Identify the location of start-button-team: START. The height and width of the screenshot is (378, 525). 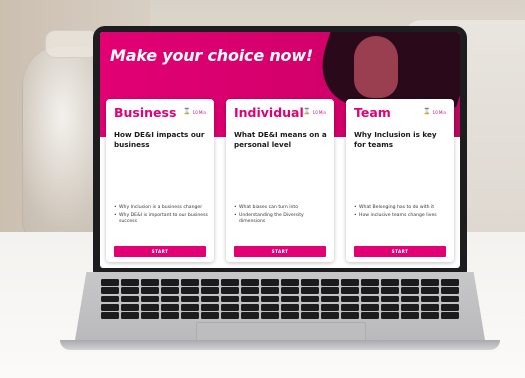
(400, 251).